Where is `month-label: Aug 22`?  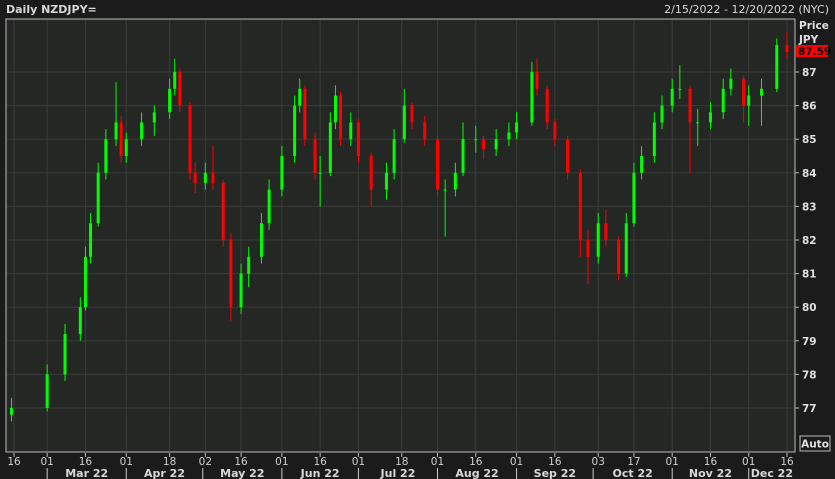 month-label: Aug 22 is located at coordinates (476, 473).